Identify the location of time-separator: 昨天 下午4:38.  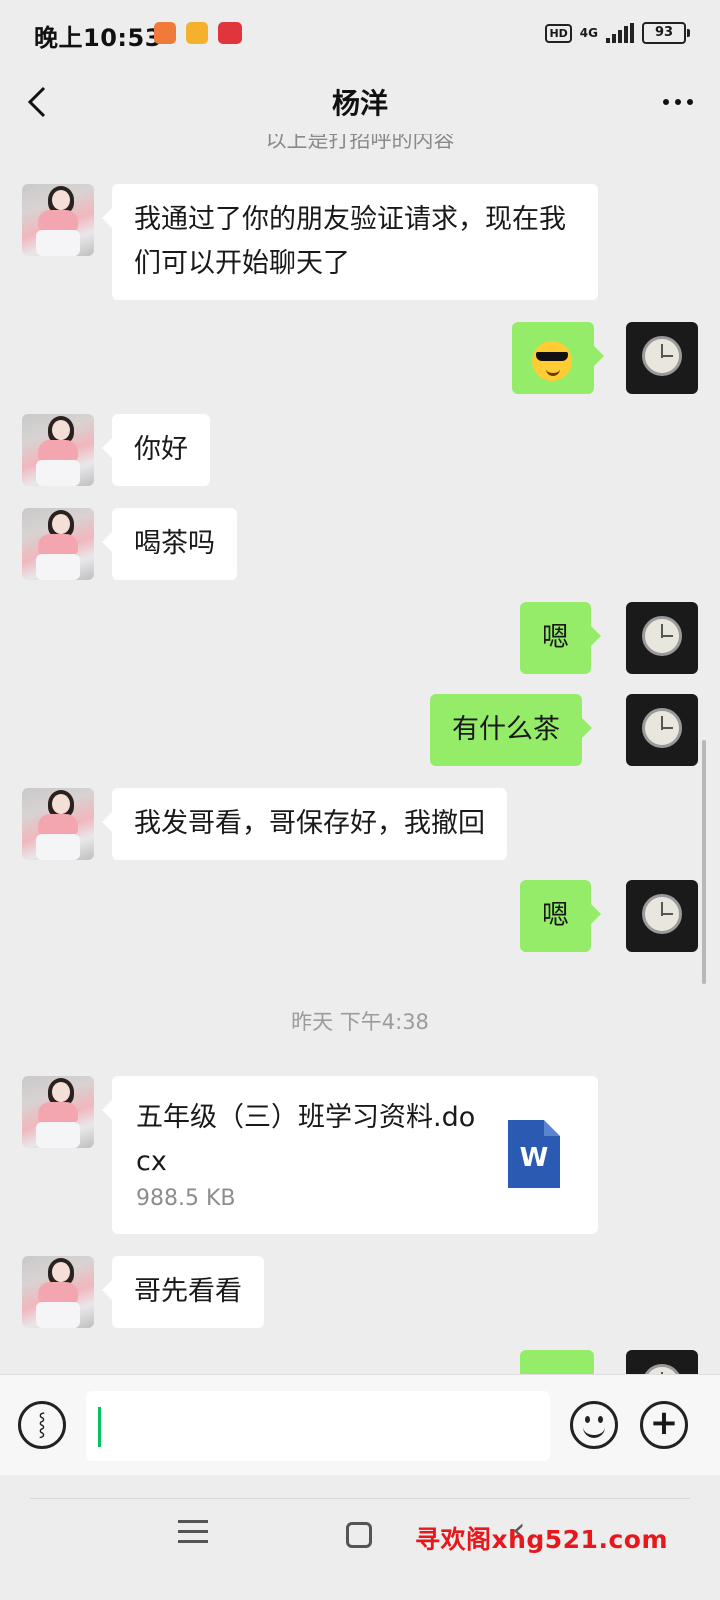
(360, 1022).